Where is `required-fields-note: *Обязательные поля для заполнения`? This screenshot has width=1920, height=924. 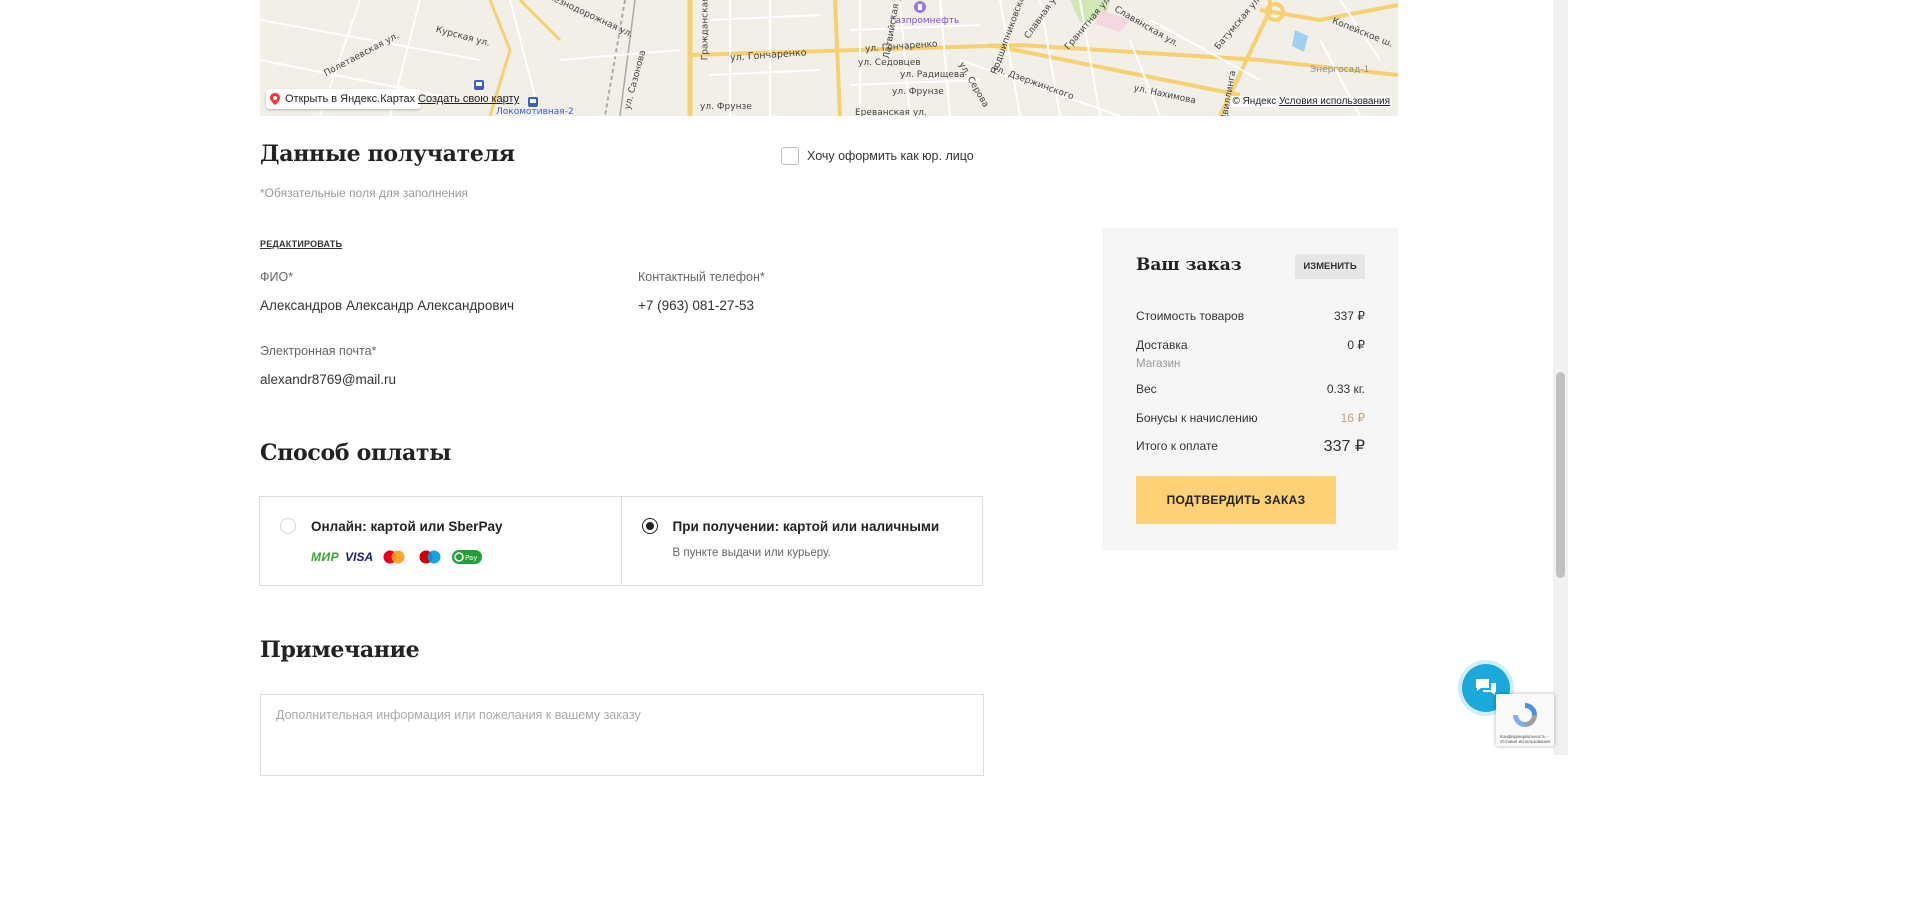 required-fields-note: *Обязательные поля для заполнения is located at coordinates (364, 193).